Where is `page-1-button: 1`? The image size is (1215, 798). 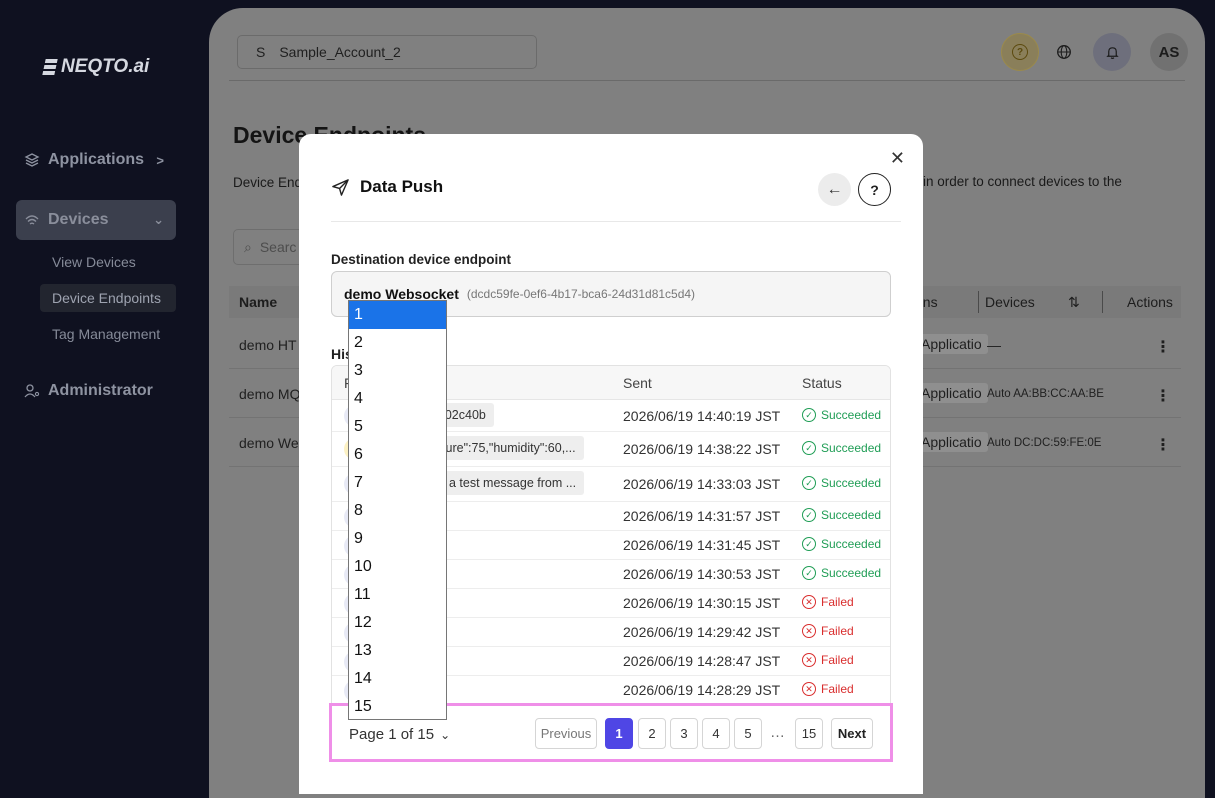
page-1-button: 1 is located at coordinates (619, 733).